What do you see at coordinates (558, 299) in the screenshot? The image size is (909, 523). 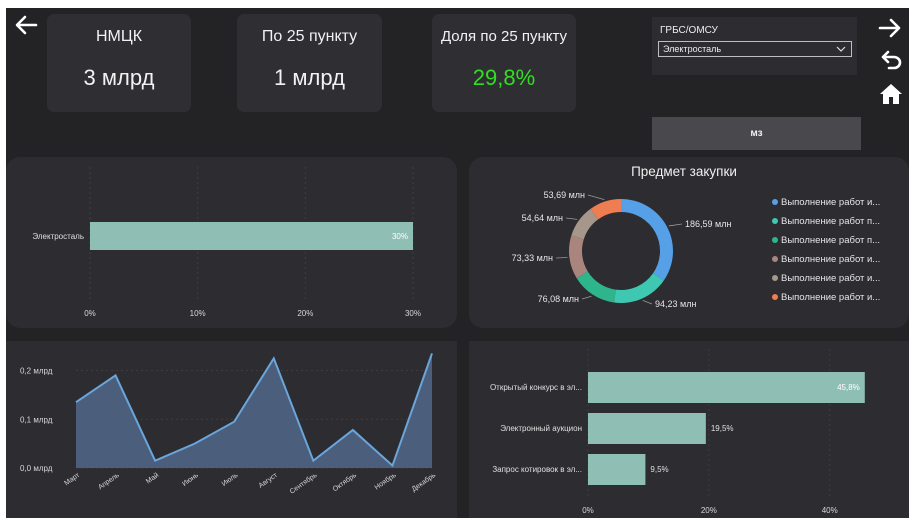 I see `slice-label: 76,08 млн` at bounding box center [558, 299].